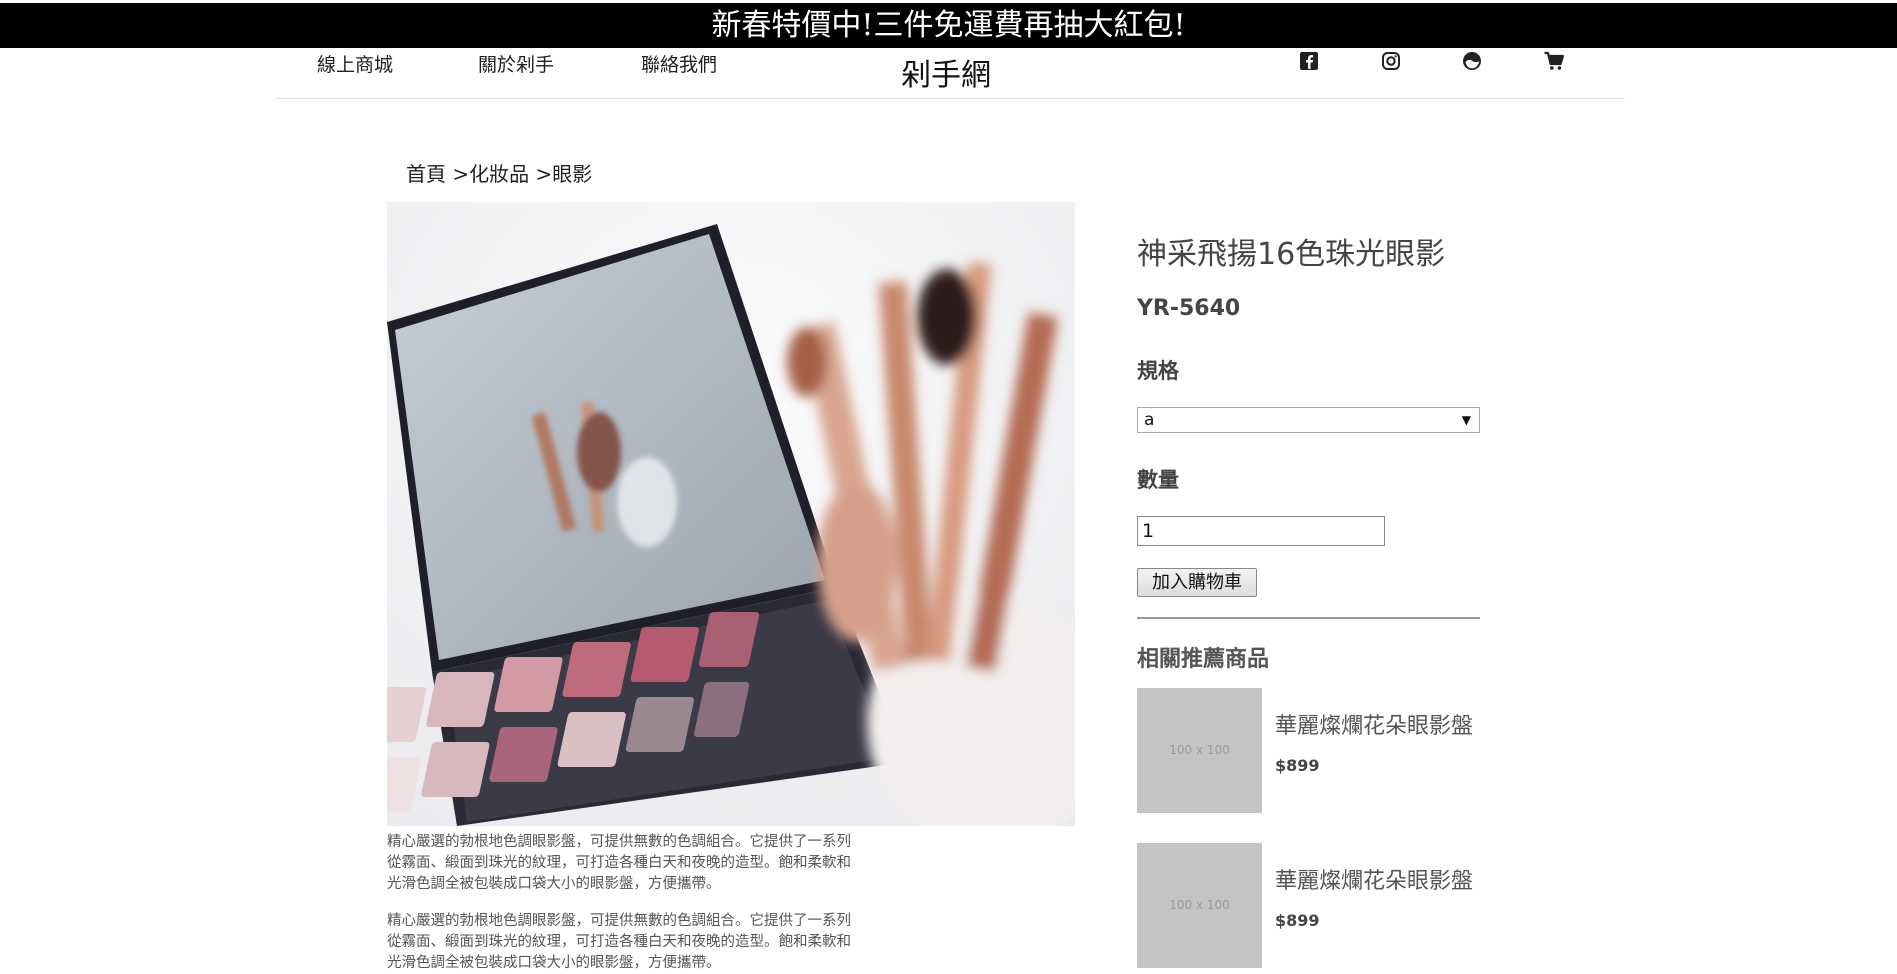  Describe the element at coordinates (516, 63) in the screenshot. I see `nav-link-about: 關於剁手` at that location.